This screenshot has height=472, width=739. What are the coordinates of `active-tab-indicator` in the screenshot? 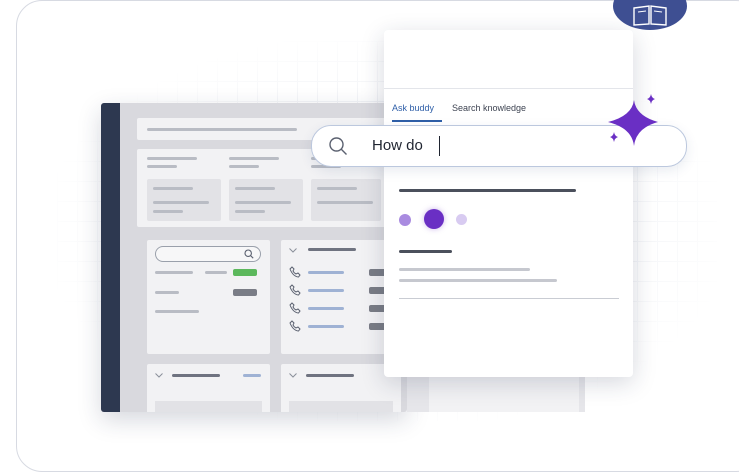 It's located at (417, 121).